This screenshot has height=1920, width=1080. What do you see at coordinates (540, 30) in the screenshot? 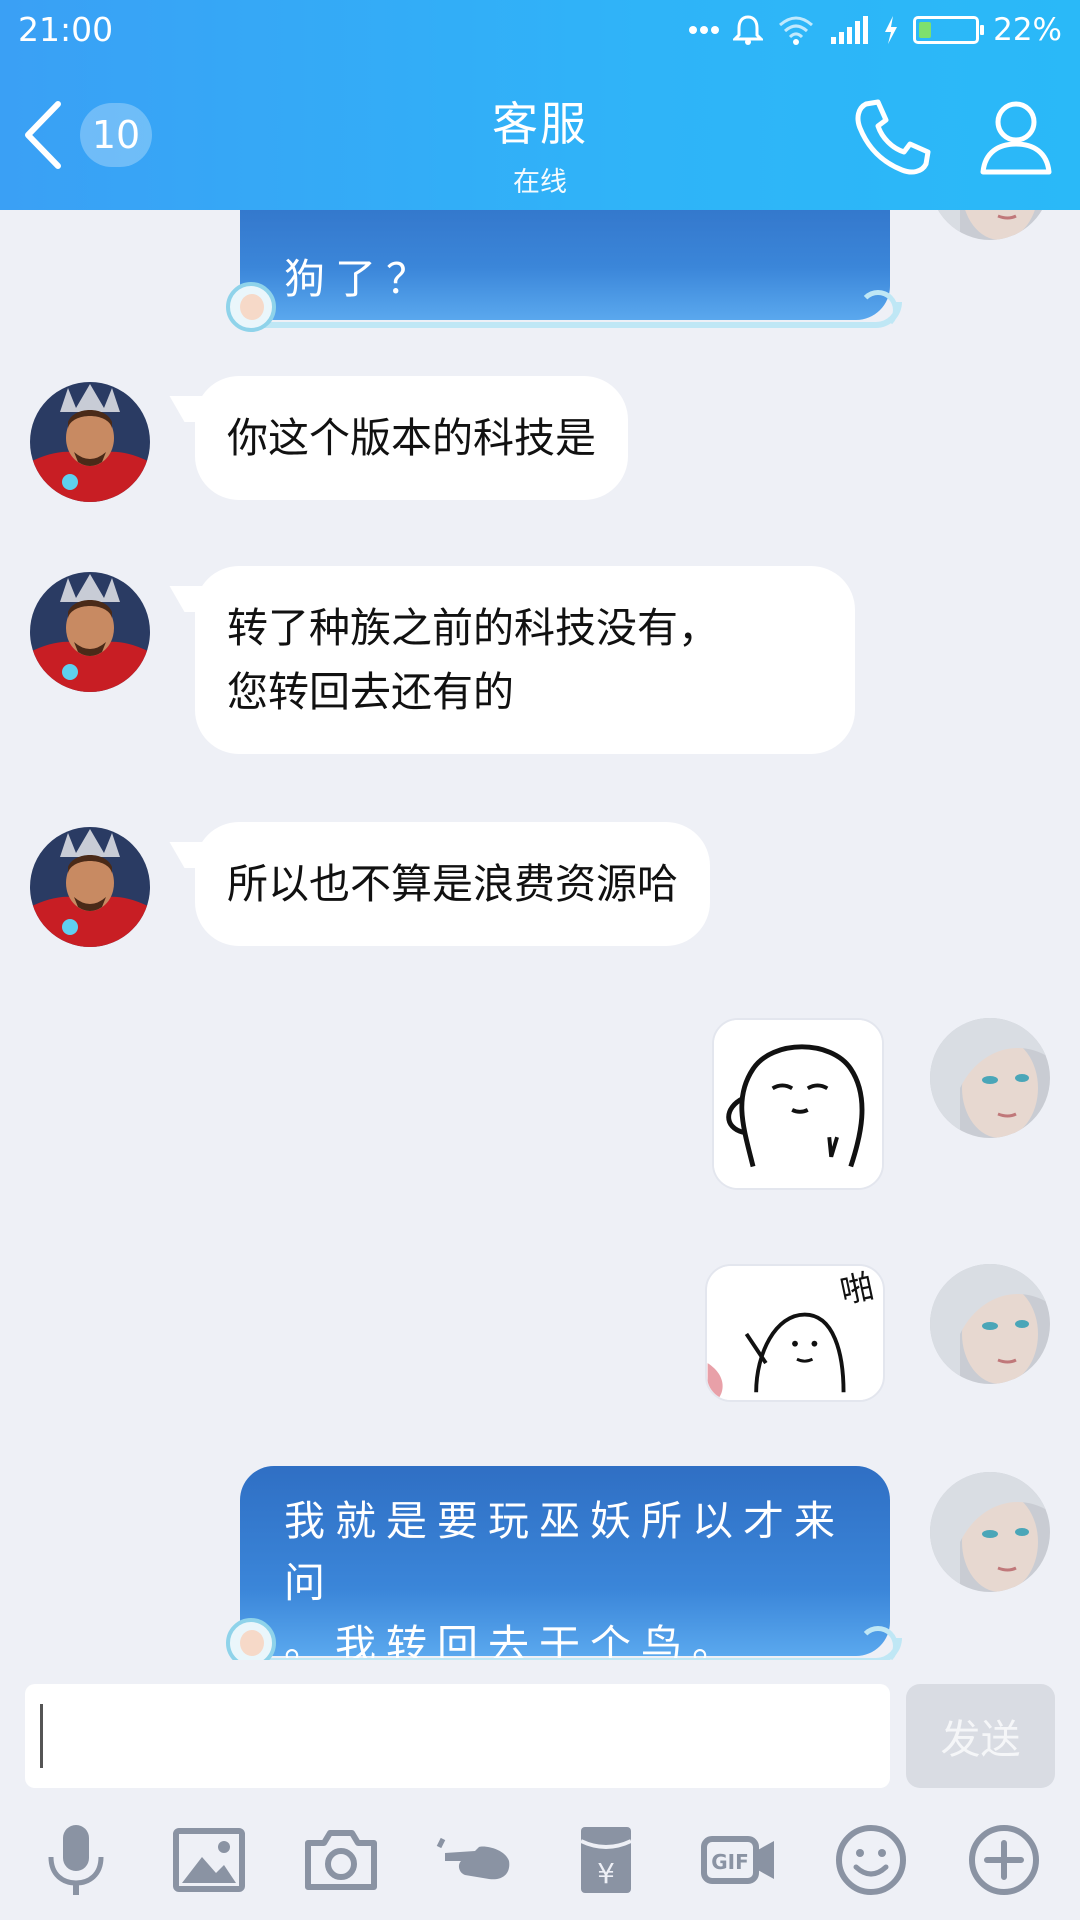
I see `status-bar: 21:00 22%` at bounding box center [540, 30].